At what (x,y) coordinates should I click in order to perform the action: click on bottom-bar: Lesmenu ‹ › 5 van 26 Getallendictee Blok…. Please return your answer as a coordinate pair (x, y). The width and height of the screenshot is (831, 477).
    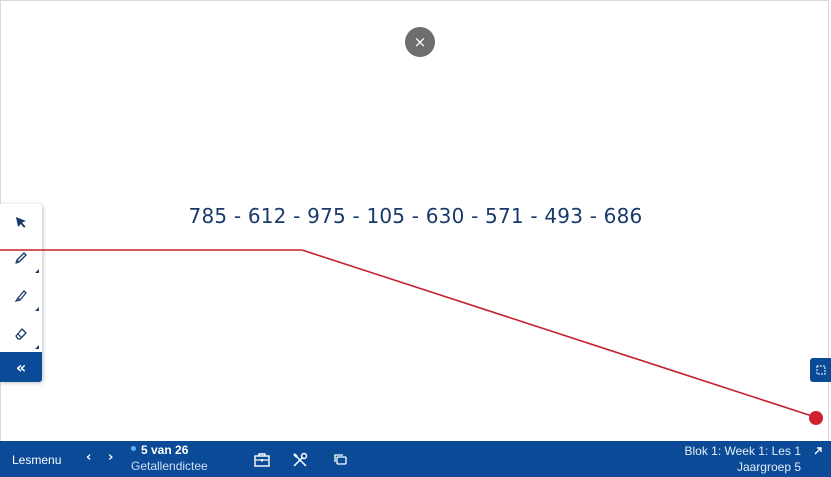
    Looking at the image, I should click on (415, 459).